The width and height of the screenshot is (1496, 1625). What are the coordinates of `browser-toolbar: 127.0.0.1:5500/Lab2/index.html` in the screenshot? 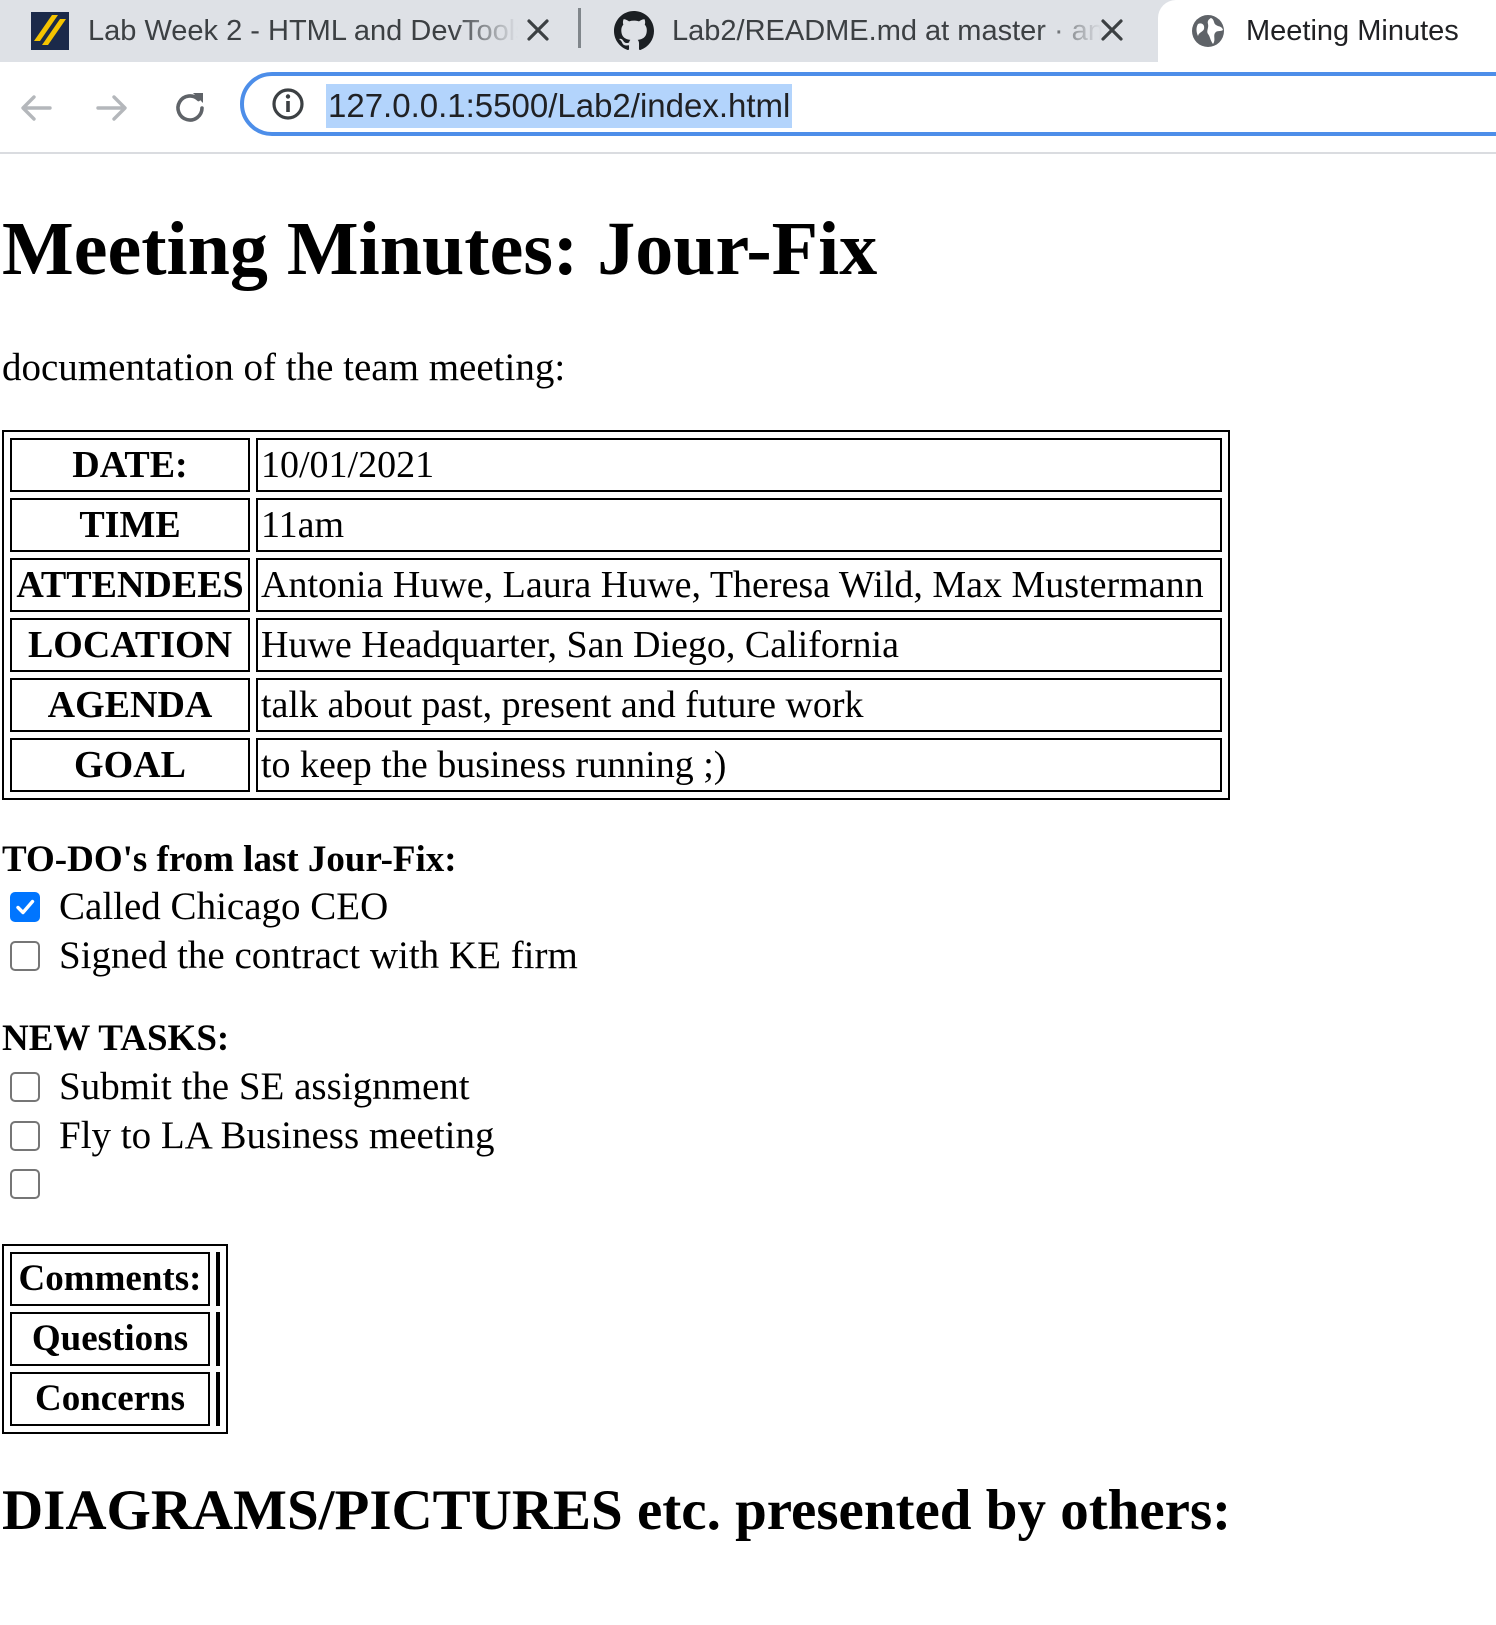 It's located at (748, 108).